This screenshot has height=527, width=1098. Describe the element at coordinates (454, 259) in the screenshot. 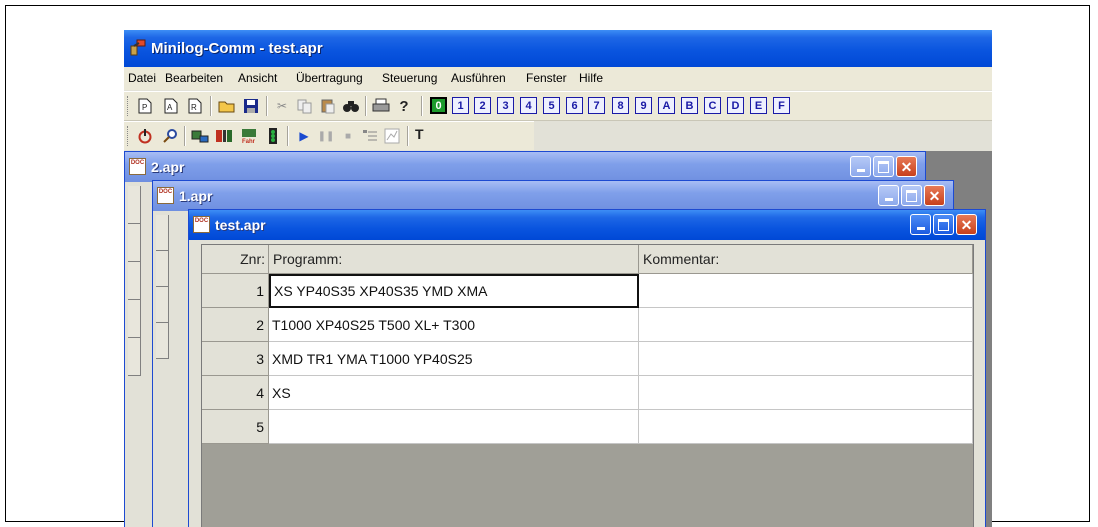

I see `header-programm: Programm:` at that location.